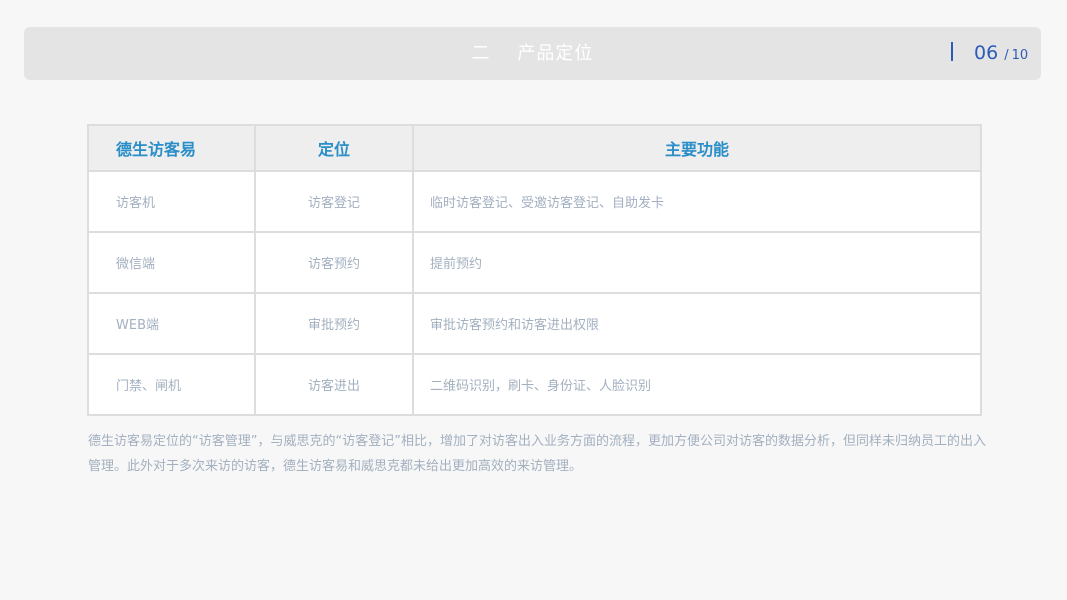 The width and height of the screenshot is (1067, 600). Describe the element at coordinates (1020, 55) in the screenshot. I see `page-total-number: 10` at that location.